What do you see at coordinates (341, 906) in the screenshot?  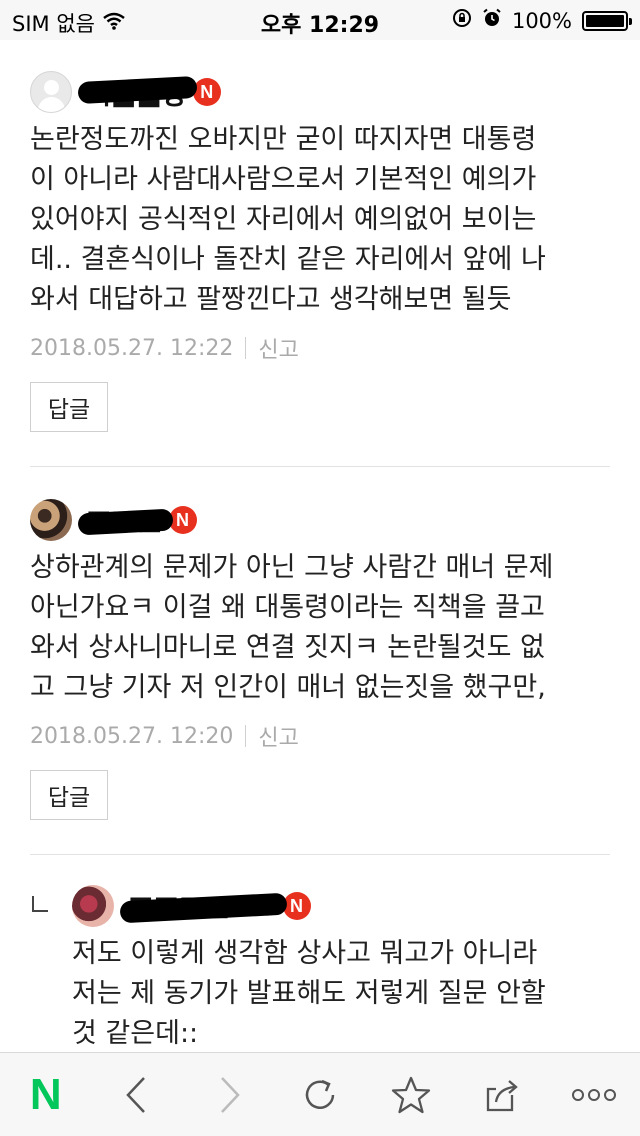 I see `comment-header: ■■■■me N` at bounding box center [341, 906].